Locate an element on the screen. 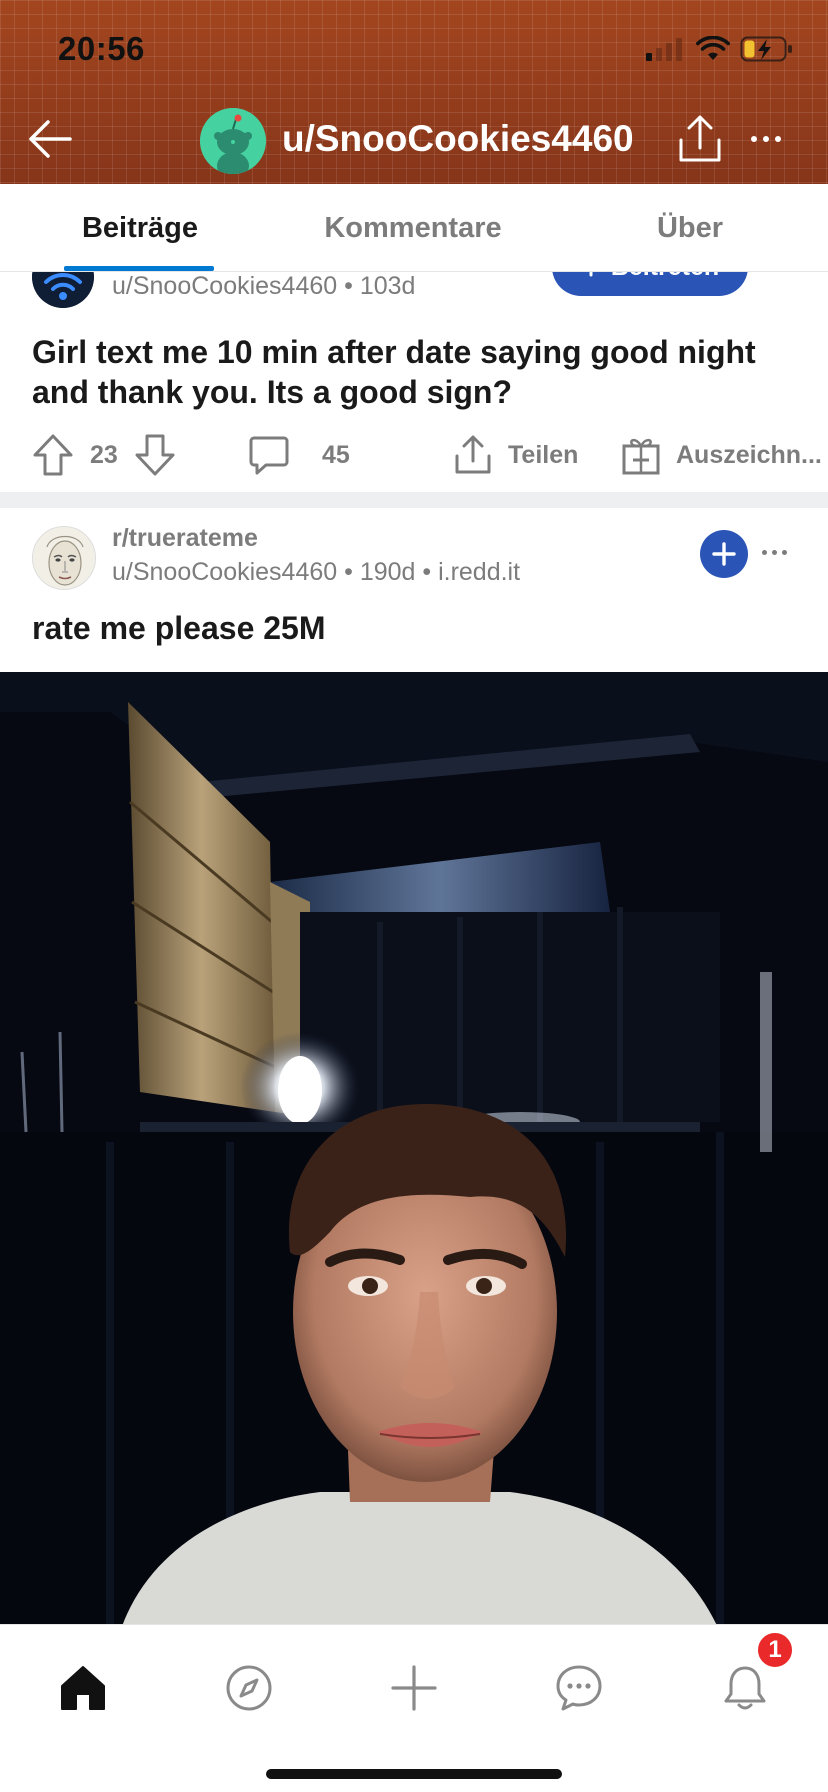 Image resolution: width=828 pixels, height=1792 pixels. status-bar: 20:56 is located at coordinates (414, 50).